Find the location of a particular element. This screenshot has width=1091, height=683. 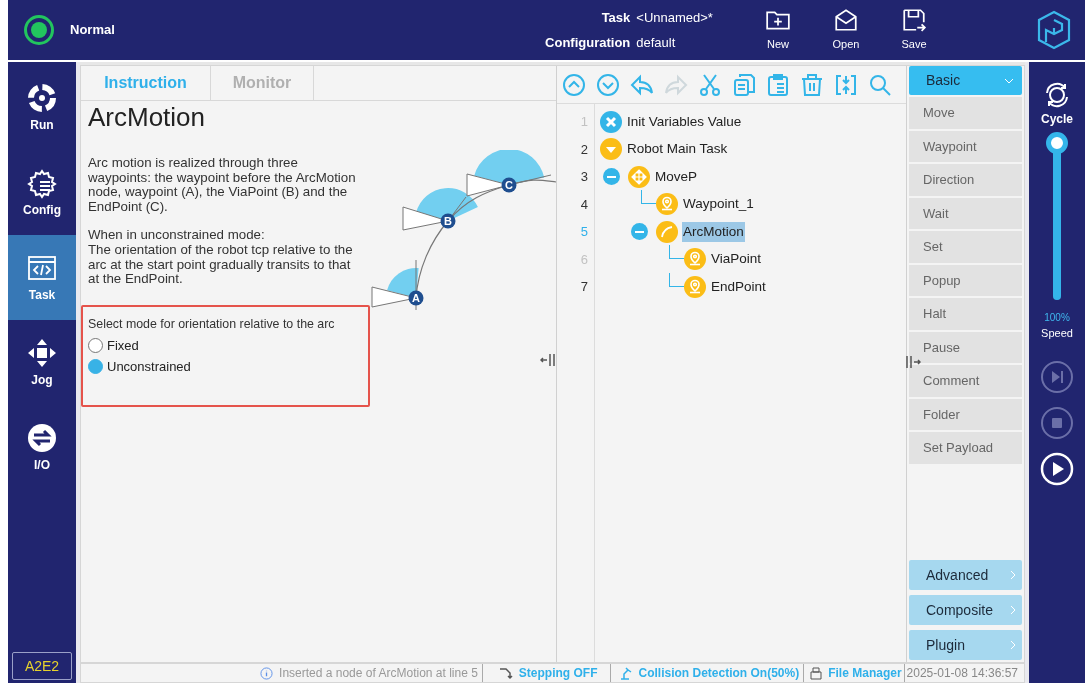

tree-node-label: Waypoint_1 is located at coordinates (718, 204).